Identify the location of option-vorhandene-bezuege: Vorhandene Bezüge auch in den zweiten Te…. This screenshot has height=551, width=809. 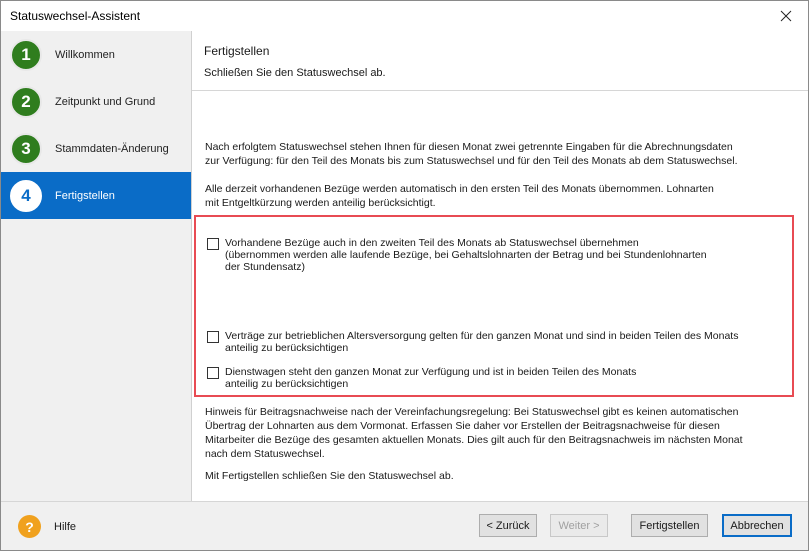
(457, 255).